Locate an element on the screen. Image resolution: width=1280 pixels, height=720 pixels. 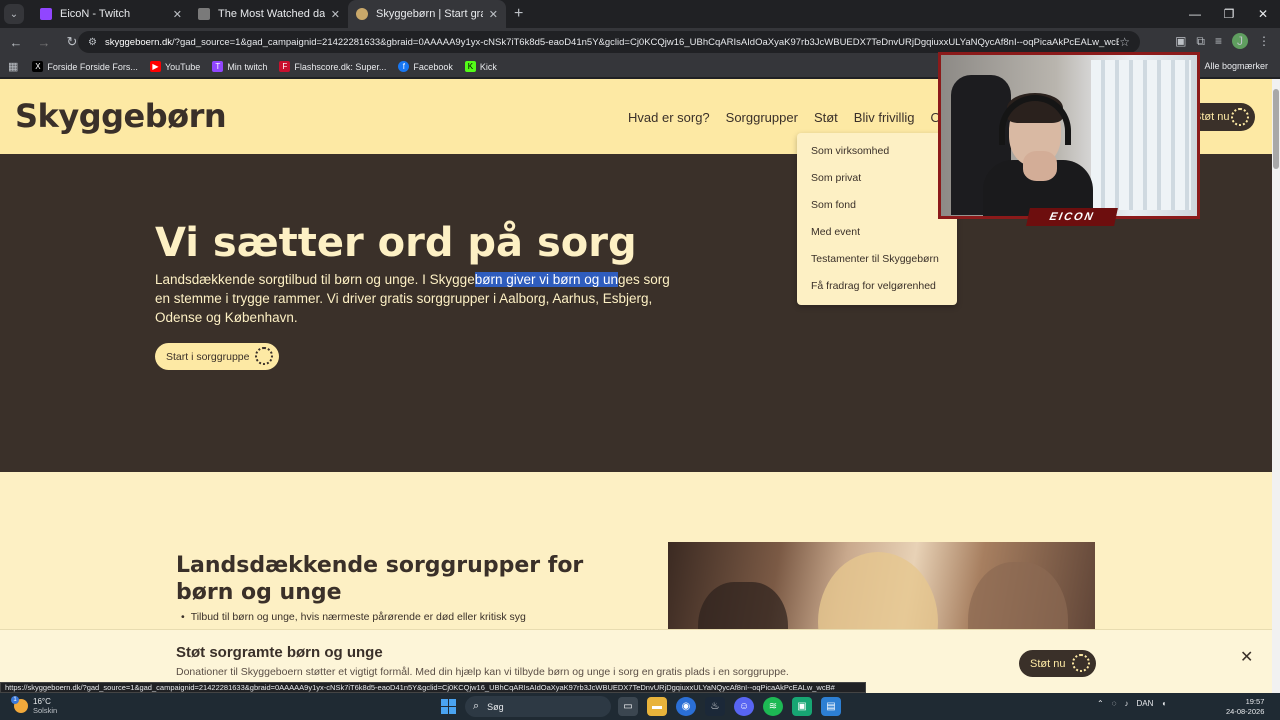
search-icon: ⌕ is located at coordinates (476, 706).